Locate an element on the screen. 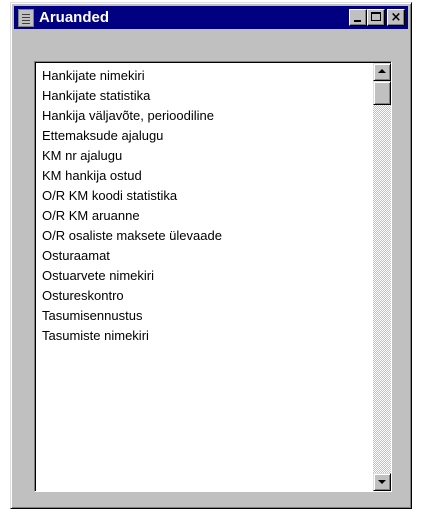 The height and width of the screenshot is (514, 424). list-item: Hankijate statistika is located at coordinates (204, 96).